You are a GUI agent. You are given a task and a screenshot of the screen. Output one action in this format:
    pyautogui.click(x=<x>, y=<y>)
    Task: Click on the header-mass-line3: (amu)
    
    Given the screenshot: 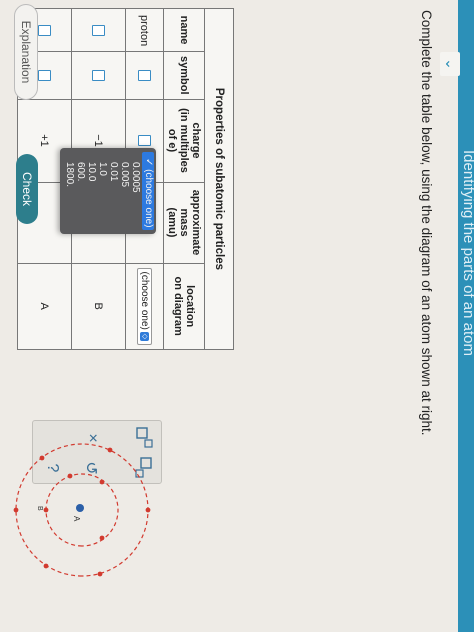 What is the action you would take?
    pyautogui.click(x=172, y=222)
    